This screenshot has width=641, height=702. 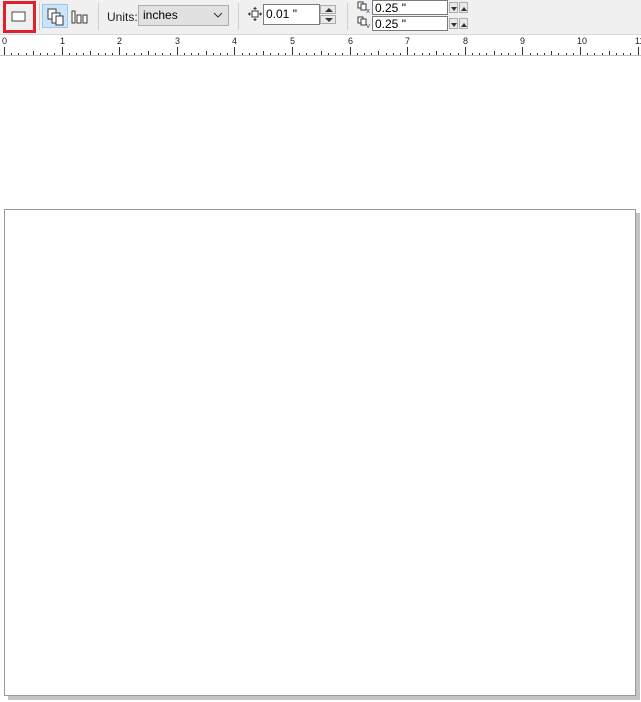 I want to click on nudge-distance-field: 0.01 ", so click(x=291, y=14).